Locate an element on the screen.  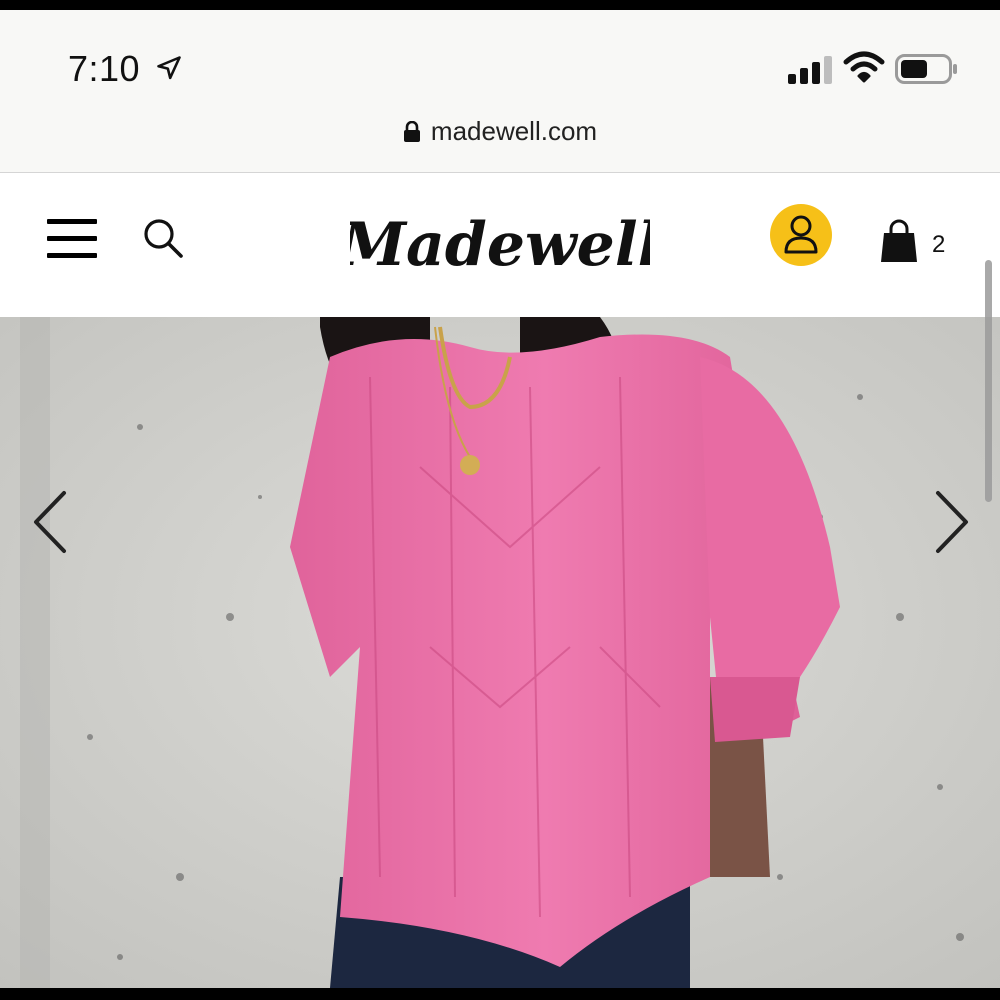
brand-logo-text: Madewell is located at coordinates (500, 245).